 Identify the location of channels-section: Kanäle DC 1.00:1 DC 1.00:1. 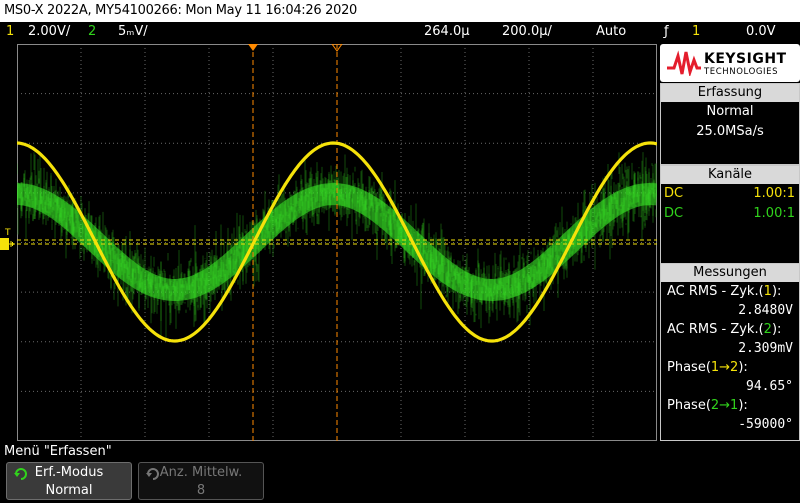
(730, 215).